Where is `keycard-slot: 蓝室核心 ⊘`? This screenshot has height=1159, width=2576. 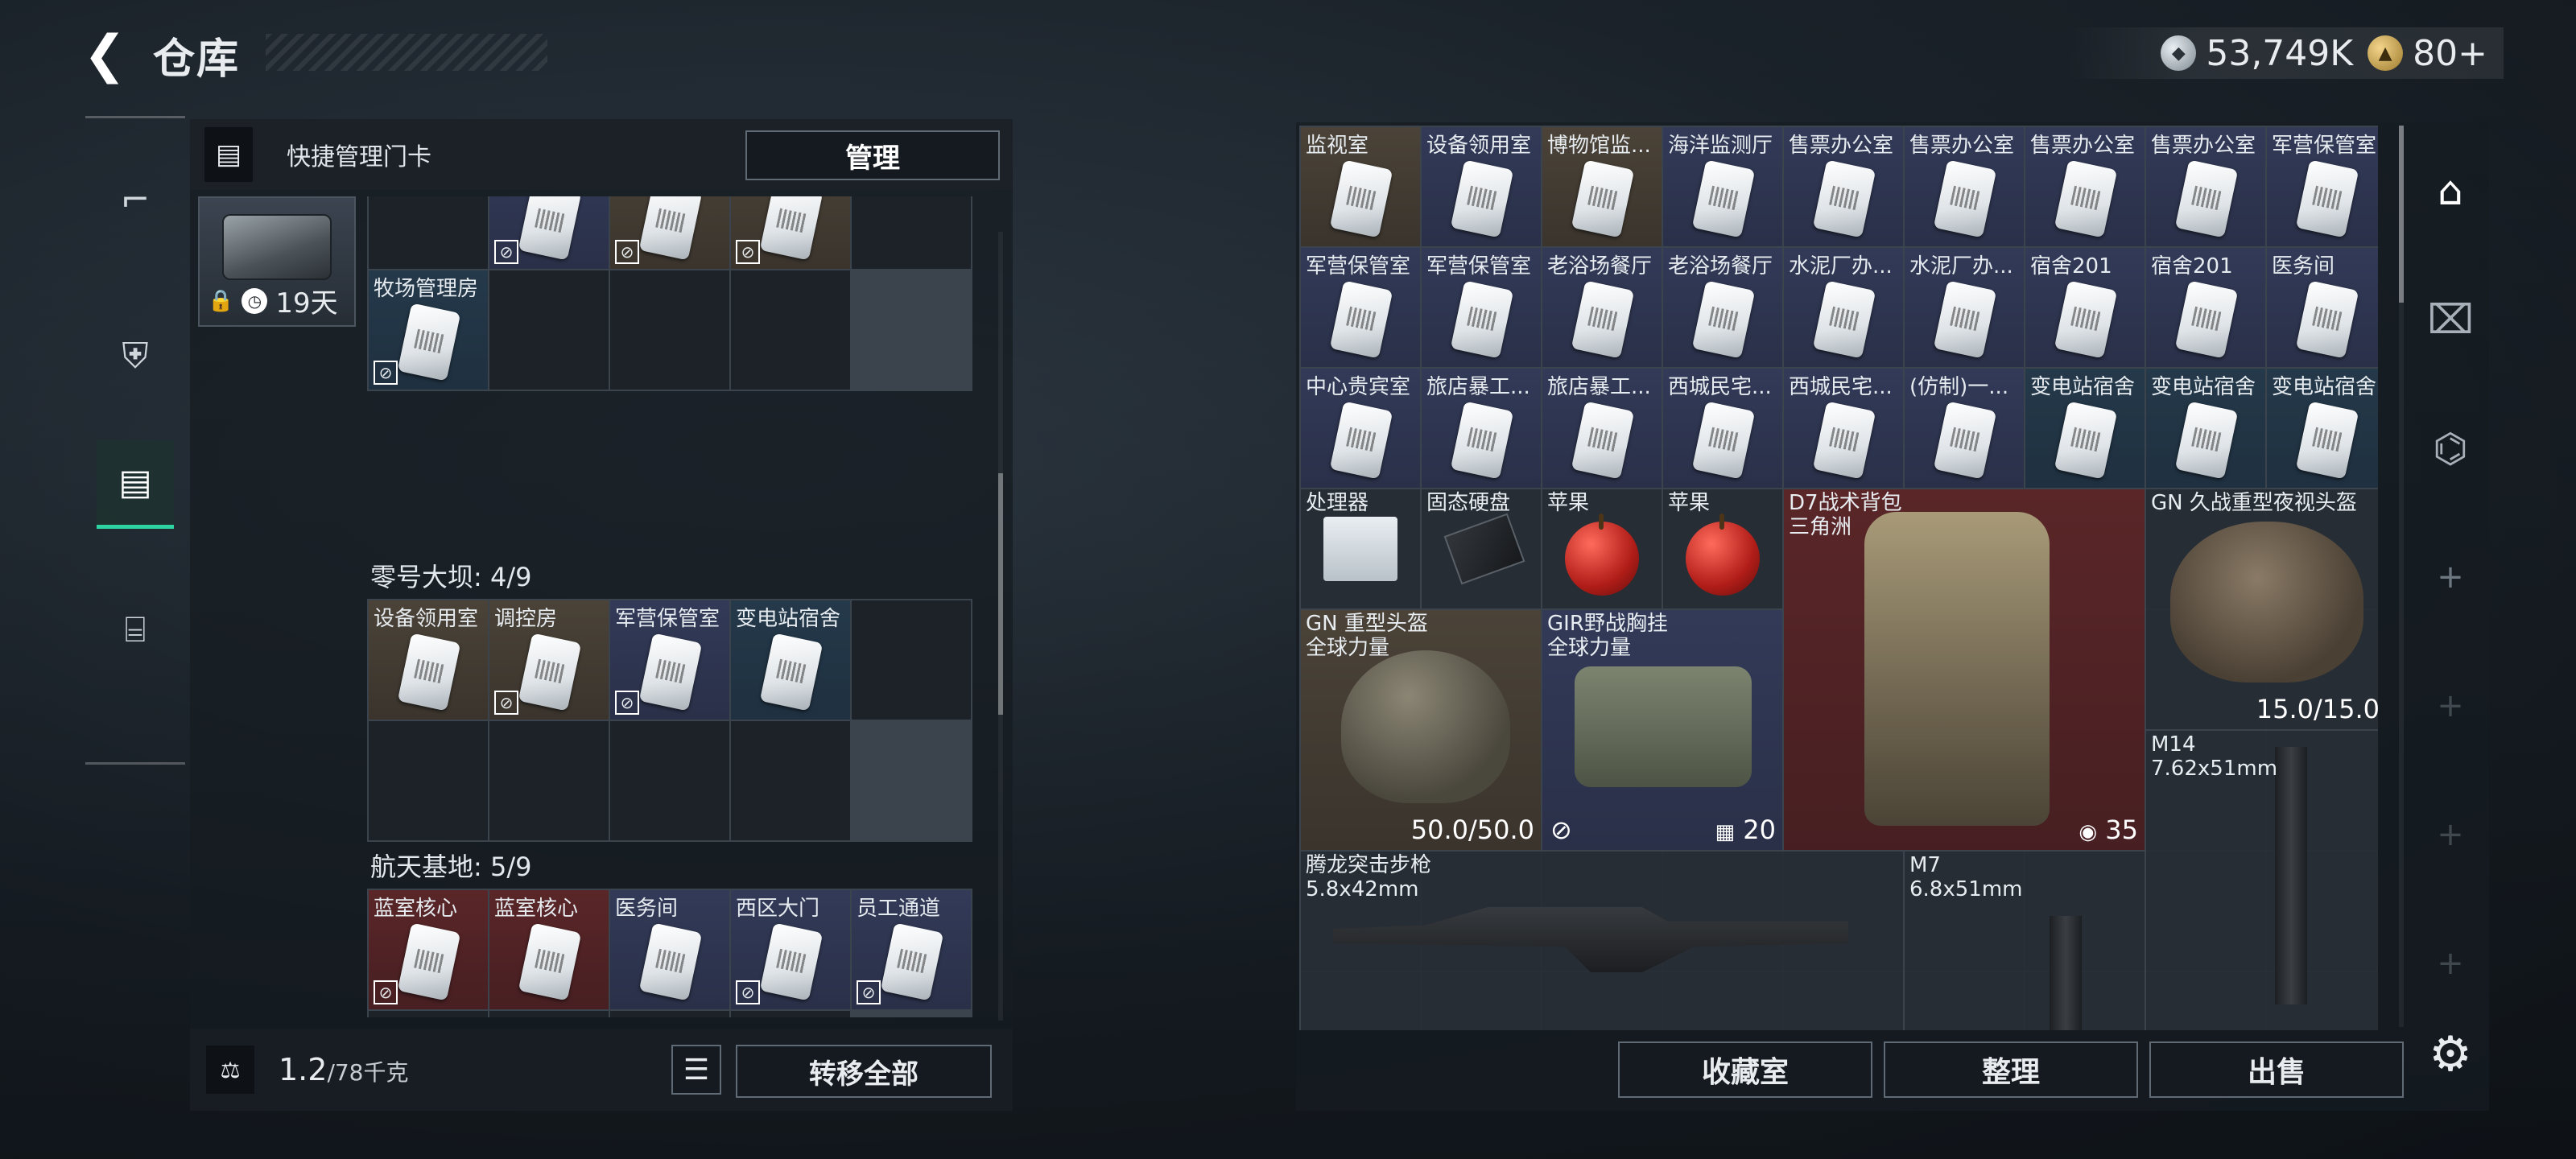 keycard-slot: 蓝室核心 ⊘ is located at coordinates (428, 949).